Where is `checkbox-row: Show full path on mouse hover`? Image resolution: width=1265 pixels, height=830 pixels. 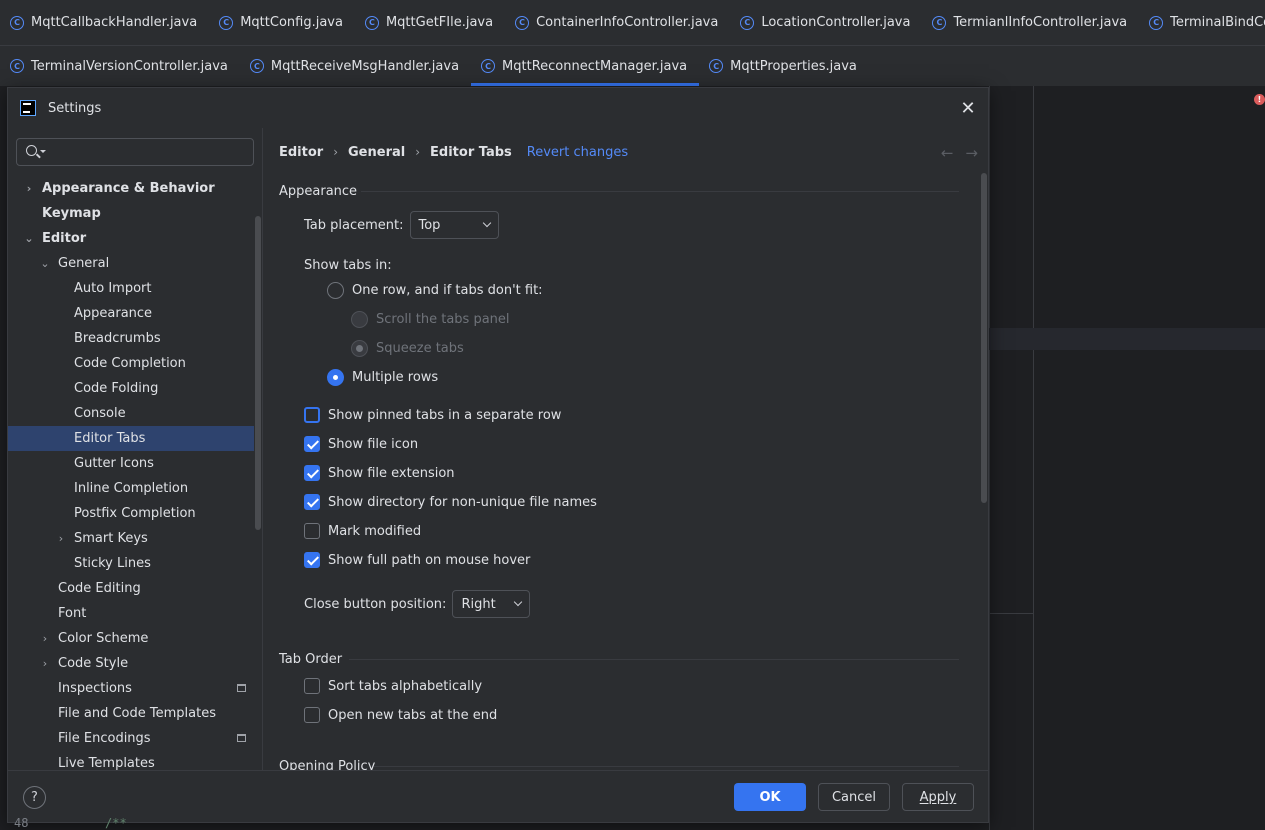 checkbox-row: Show full path on mouse hover is located at coordinates (417, 560).